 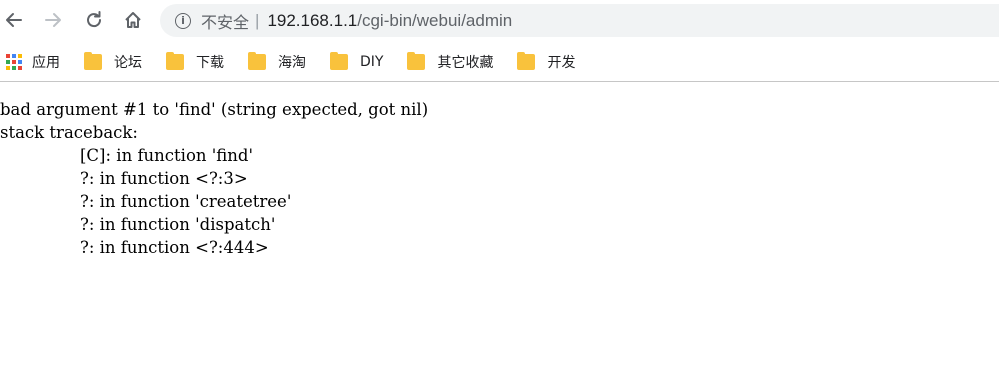 What do you see at coordinates (186, 201) in the screenshot?
I see `trace-line: ?: in function 'createtree'` at bounding box center [186, 201].